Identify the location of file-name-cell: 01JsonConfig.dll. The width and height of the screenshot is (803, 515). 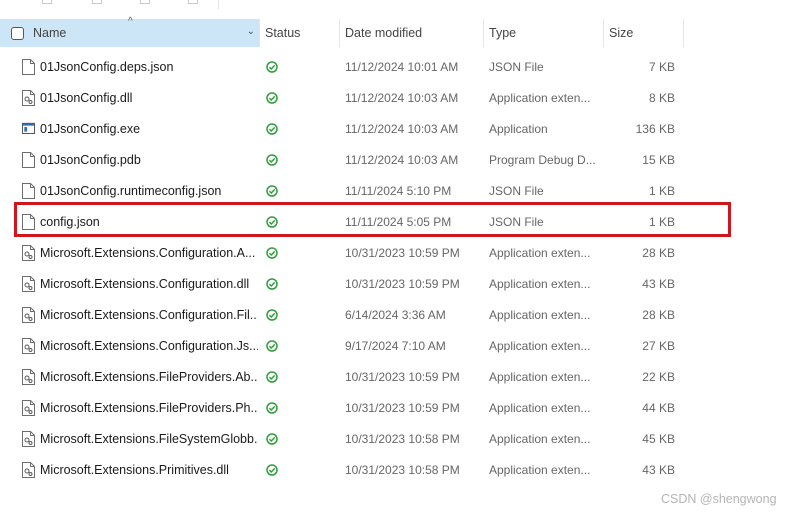
(140, 97).